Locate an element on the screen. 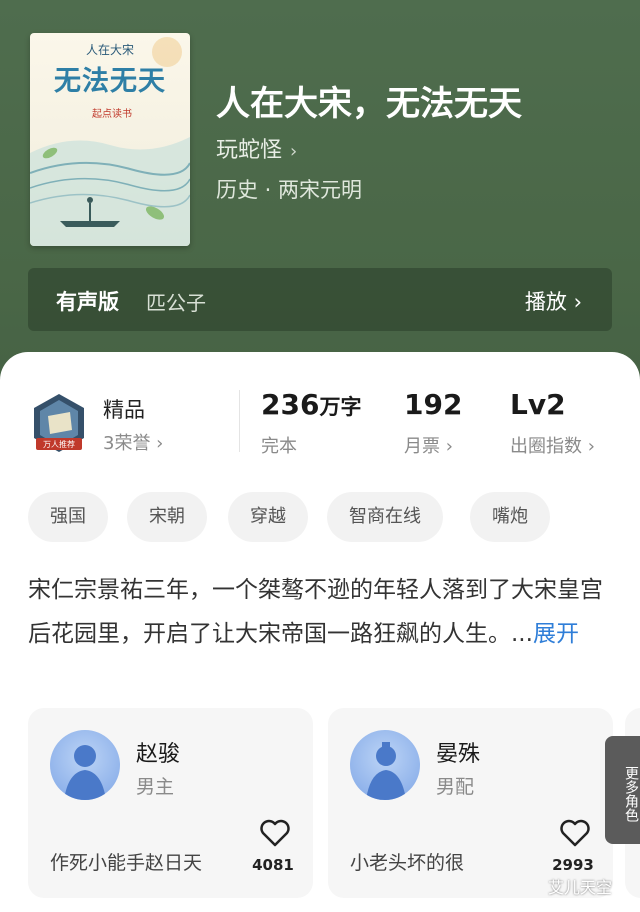  character-card: 晏殊 男配 小老头坏的很 2993 is located at coordinates (470, 803).